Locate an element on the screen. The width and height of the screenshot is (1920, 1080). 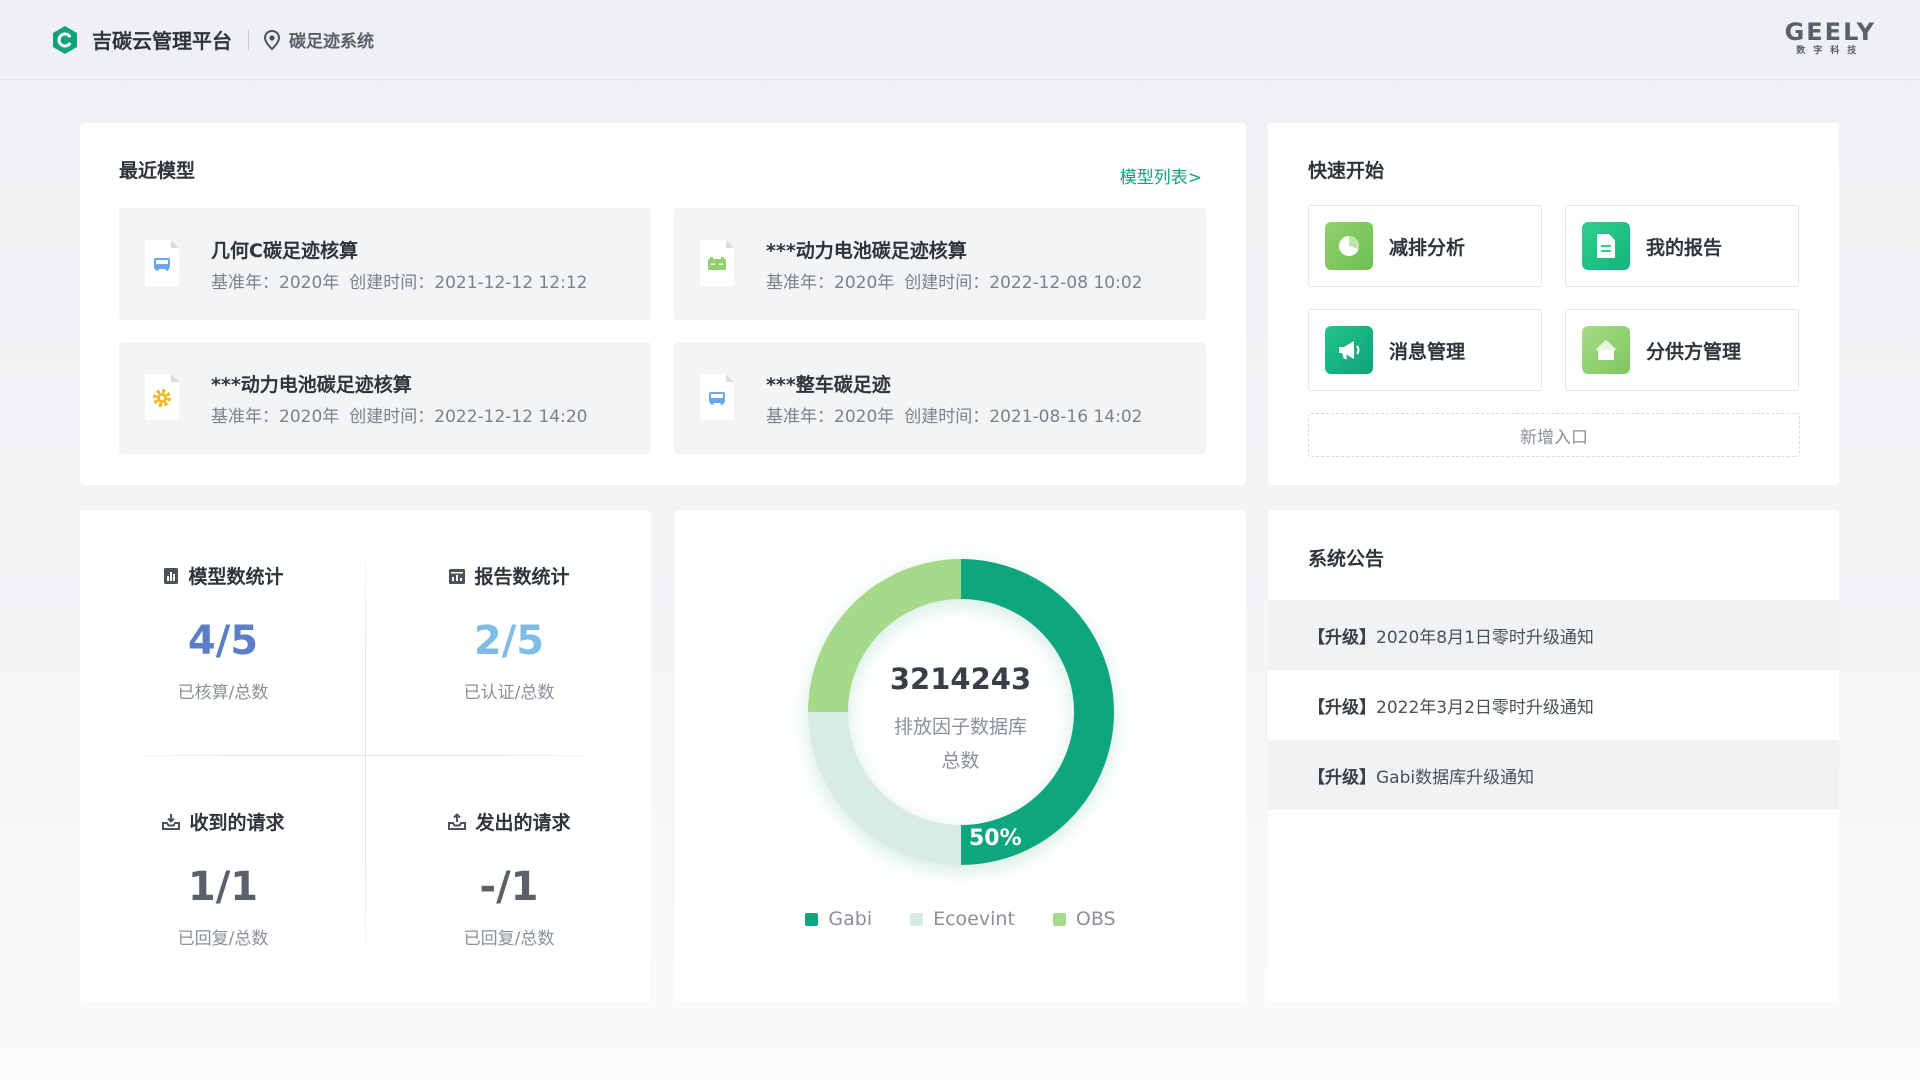
battery-icon is located at coordinates (717, 263).